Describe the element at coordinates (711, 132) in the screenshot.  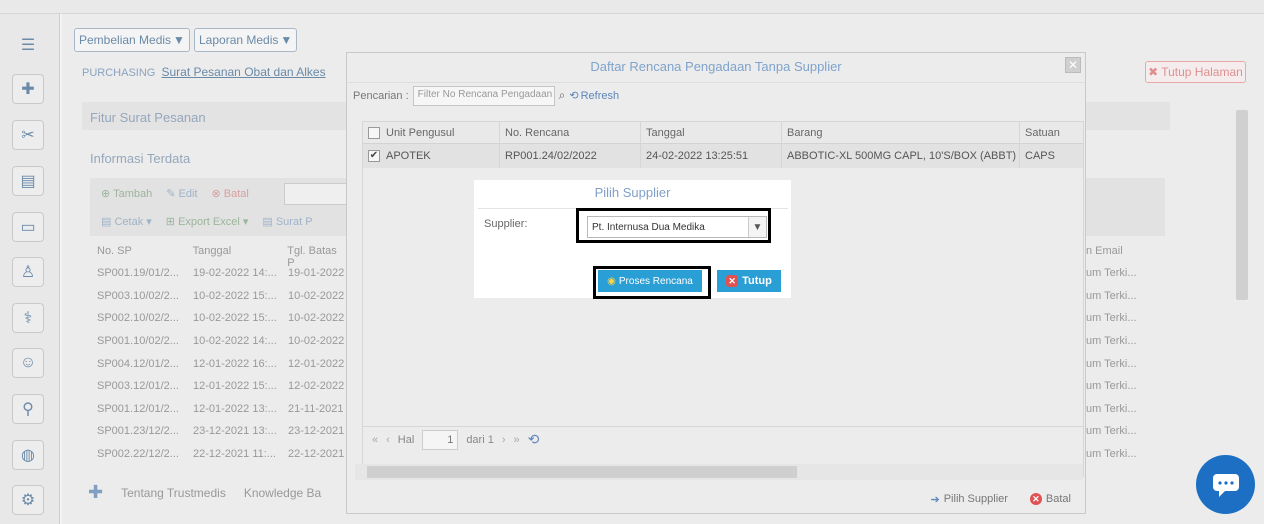
I see `col-tanggal: Tanggal` at that location.